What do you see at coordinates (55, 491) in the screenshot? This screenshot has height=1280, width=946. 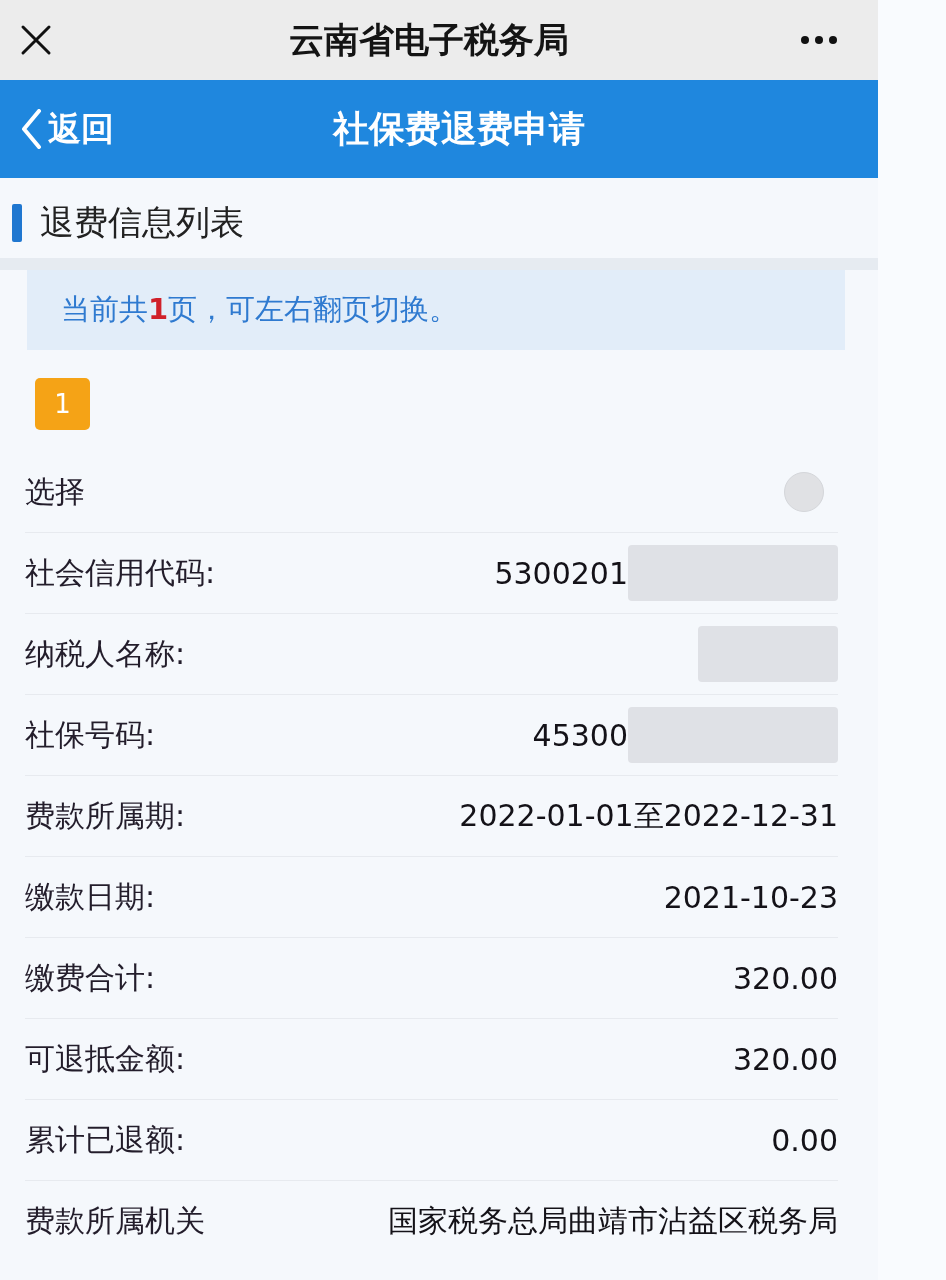 I see `field-label: 选择` at bounding box center [55, 491].